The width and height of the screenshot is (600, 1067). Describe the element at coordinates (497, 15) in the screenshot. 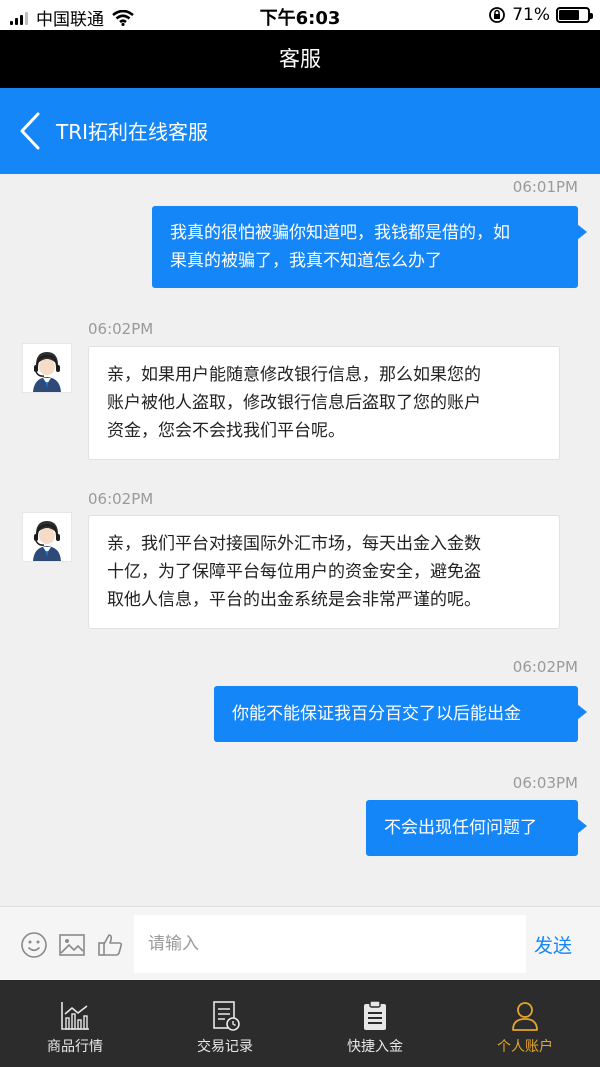

I see `rotation-lock-icon` at that location.